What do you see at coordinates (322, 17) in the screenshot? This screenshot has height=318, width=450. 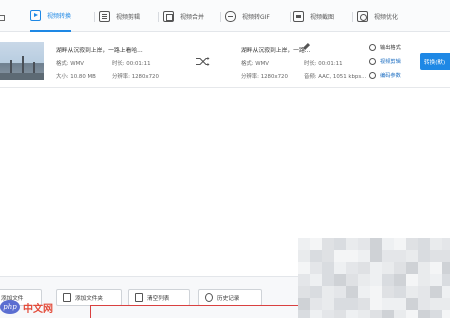 I see `tab-label: 视频截图` at bounding box center [322, 17].